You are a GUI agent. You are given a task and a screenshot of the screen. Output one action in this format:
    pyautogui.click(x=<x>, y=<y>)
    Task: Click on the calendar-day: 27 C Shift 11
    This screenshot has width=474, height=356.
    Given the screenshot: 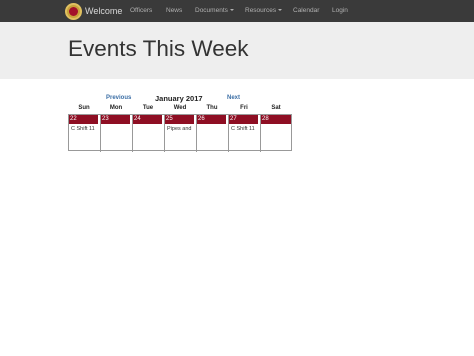 What is the action you would take?
    pyautogui.click(x=245, y=133)
    